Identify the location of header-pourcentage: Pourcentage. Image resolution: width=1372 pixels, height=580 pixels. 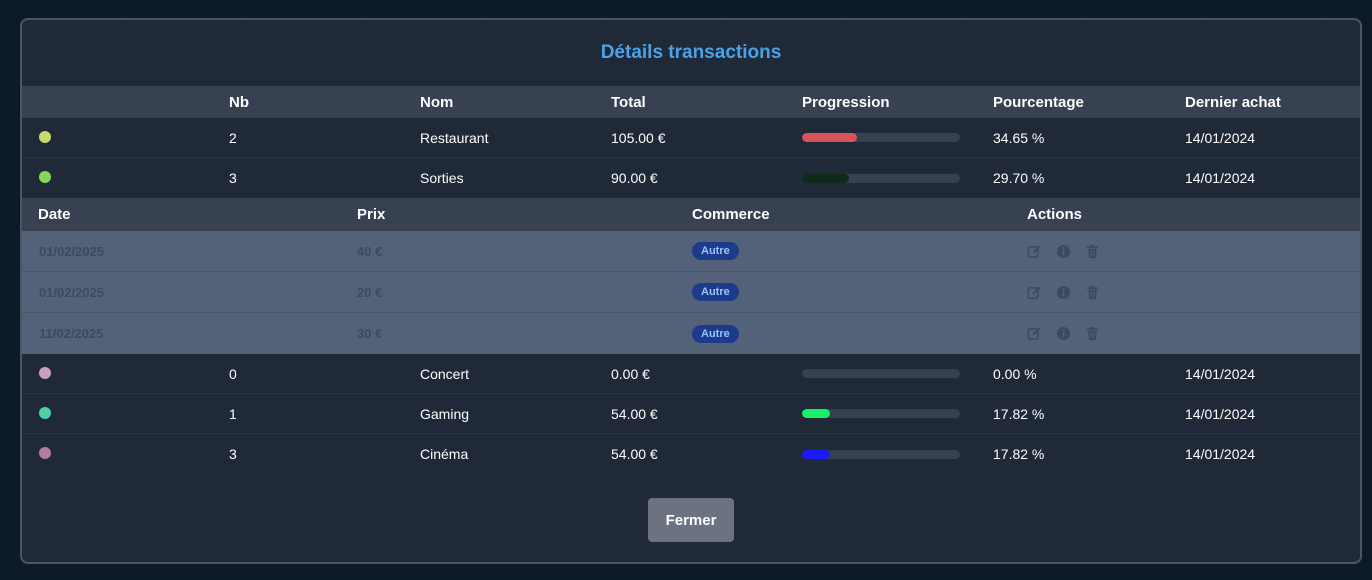
(1038, 102).